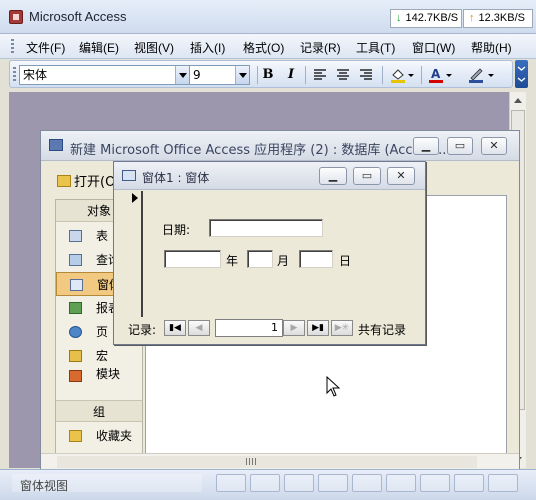 The image size is (536, 500). Describe the element at coordinates (433, 47) in the screenshot. I see `menu-window: 窗口(W)` at that location.